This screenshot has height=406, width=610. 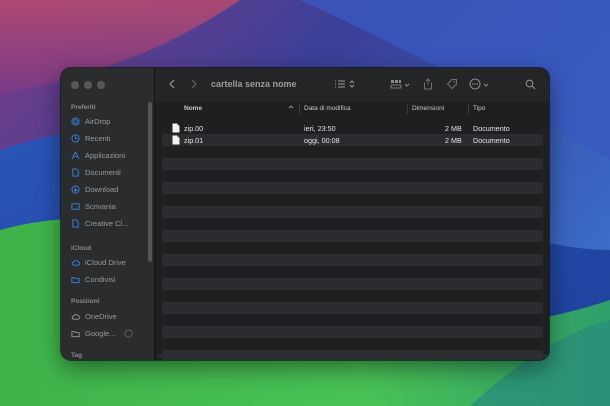 What do you see at coordinates (75, 138) in the screenshot?
I see `clock-icon` at bounding box center [75, 138].